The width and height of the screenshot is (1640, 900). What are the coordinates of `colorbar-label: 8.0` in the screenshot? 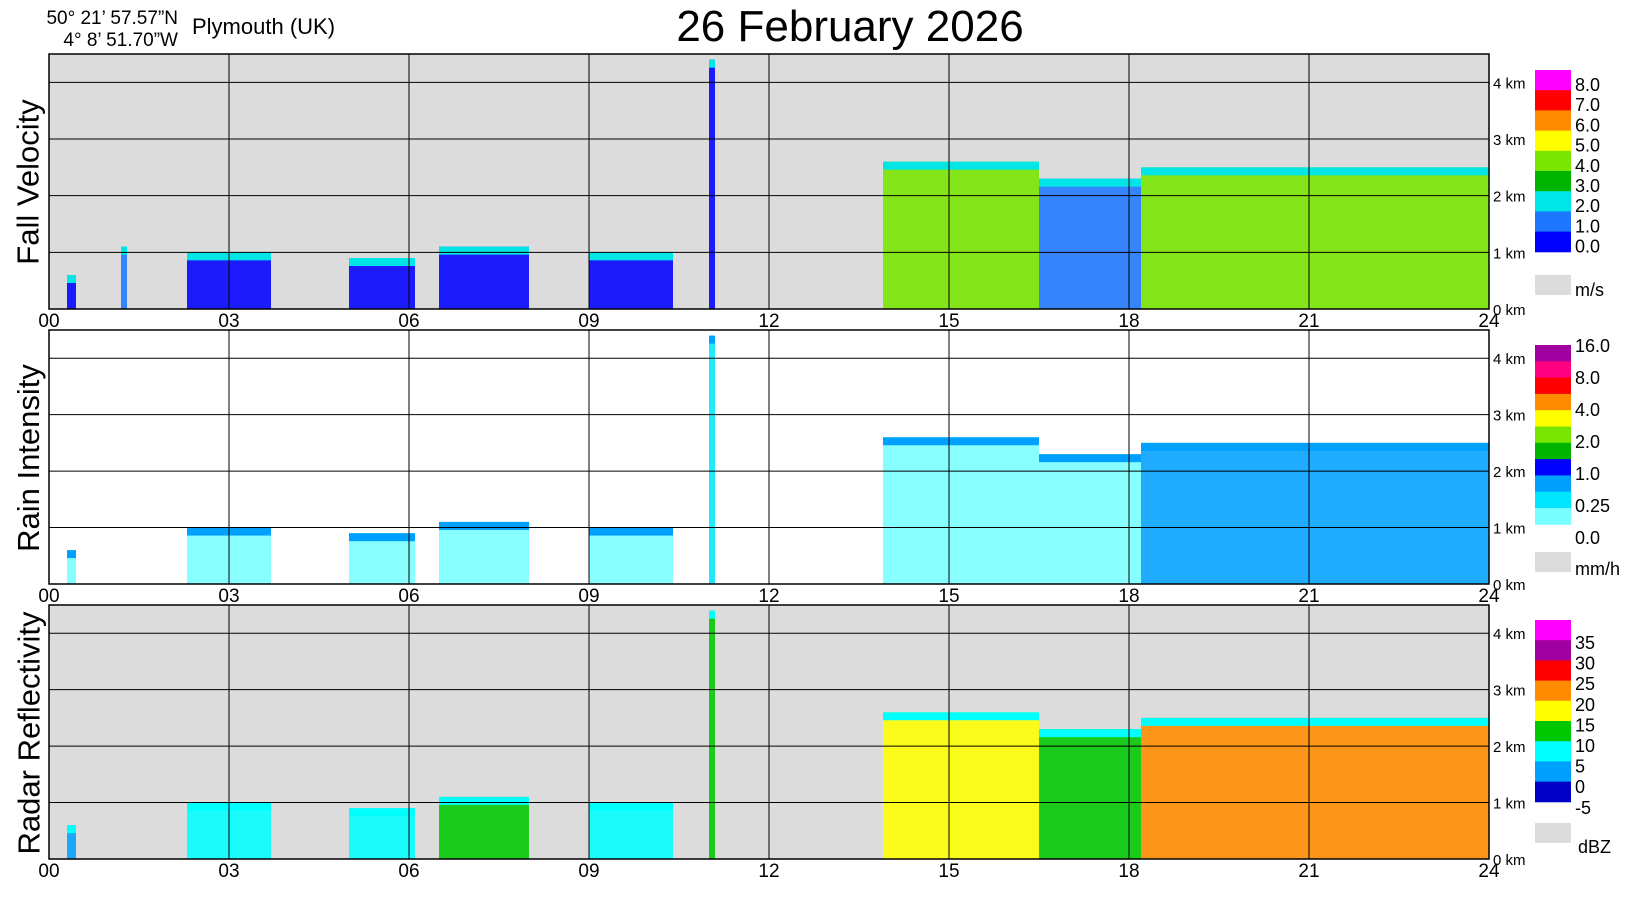 It's located at (1587, 85).